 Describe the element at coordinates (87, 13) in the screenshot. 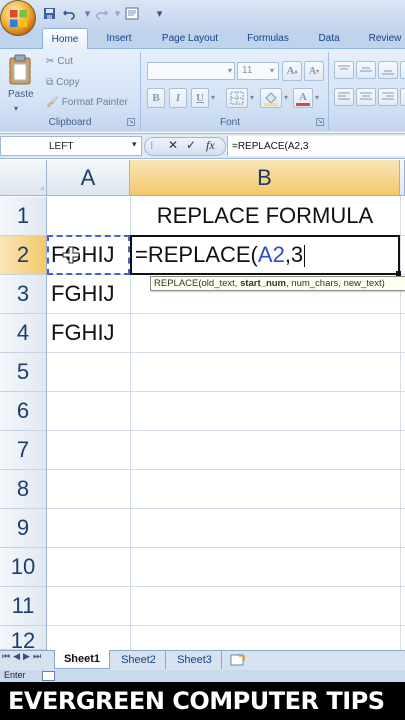

I see `undo-dropdown-icon: ▾` at that location.